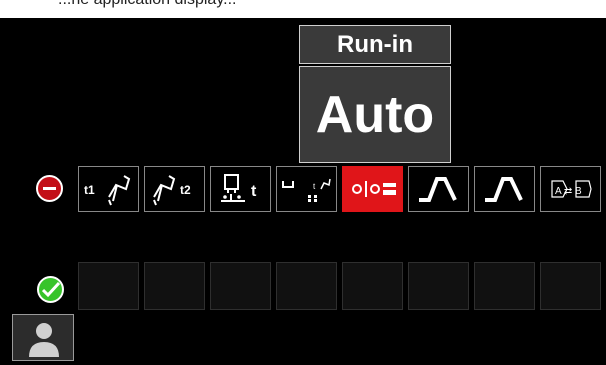 Image resolution: width=606 pixels, height=365 pixels. I want to click on tile-t1-preflow: t1, so click(108, 189).